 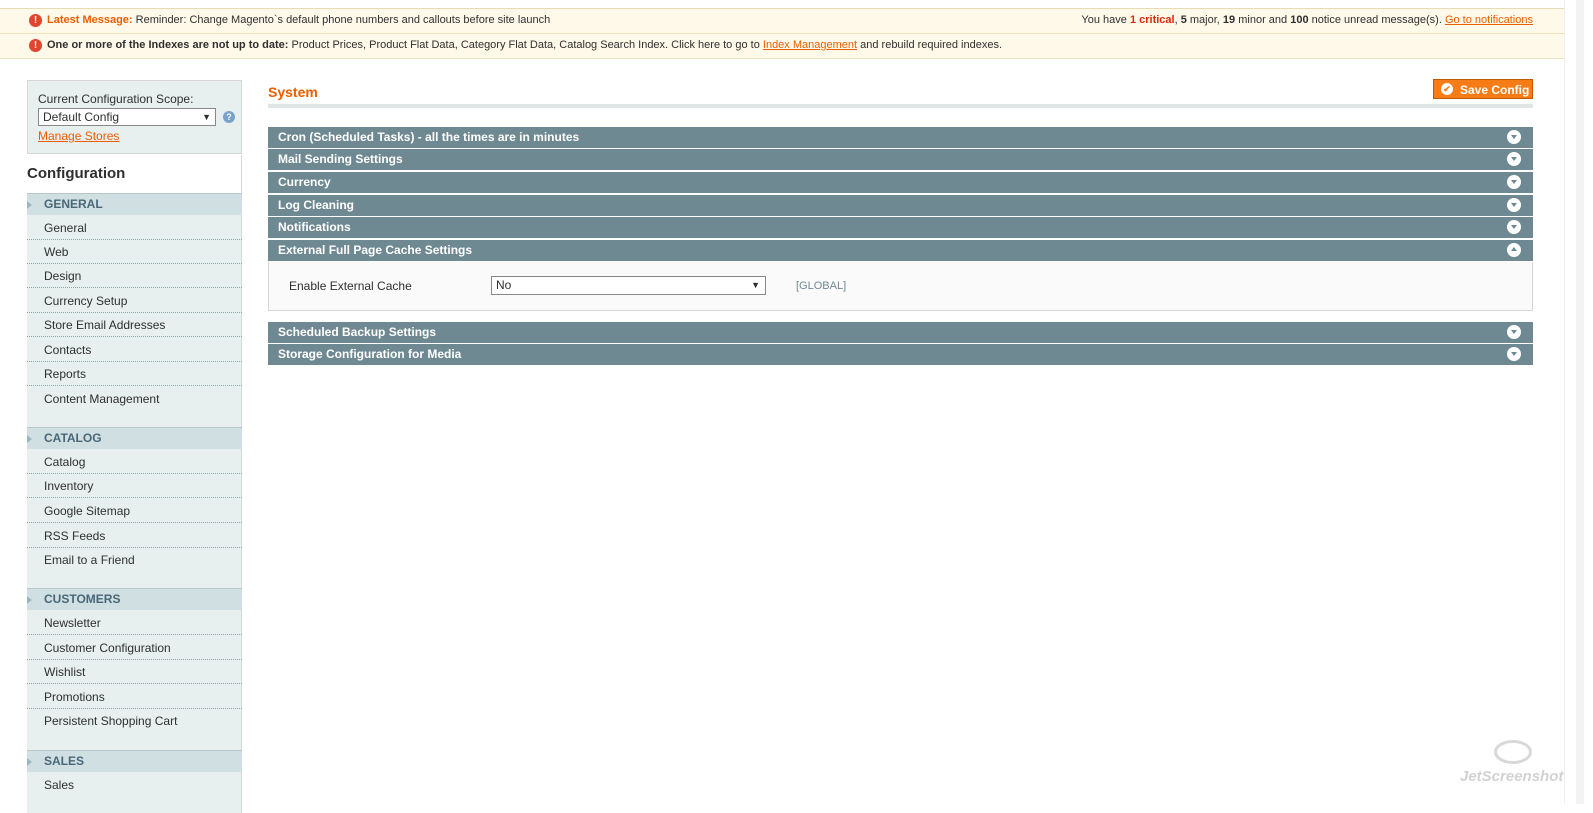 What do you see at coordinates (134, 560) in the screenshot?
I see `sidebar-item-email-to-a-friend: Email to a Friend` at bounding box center [134, 560].